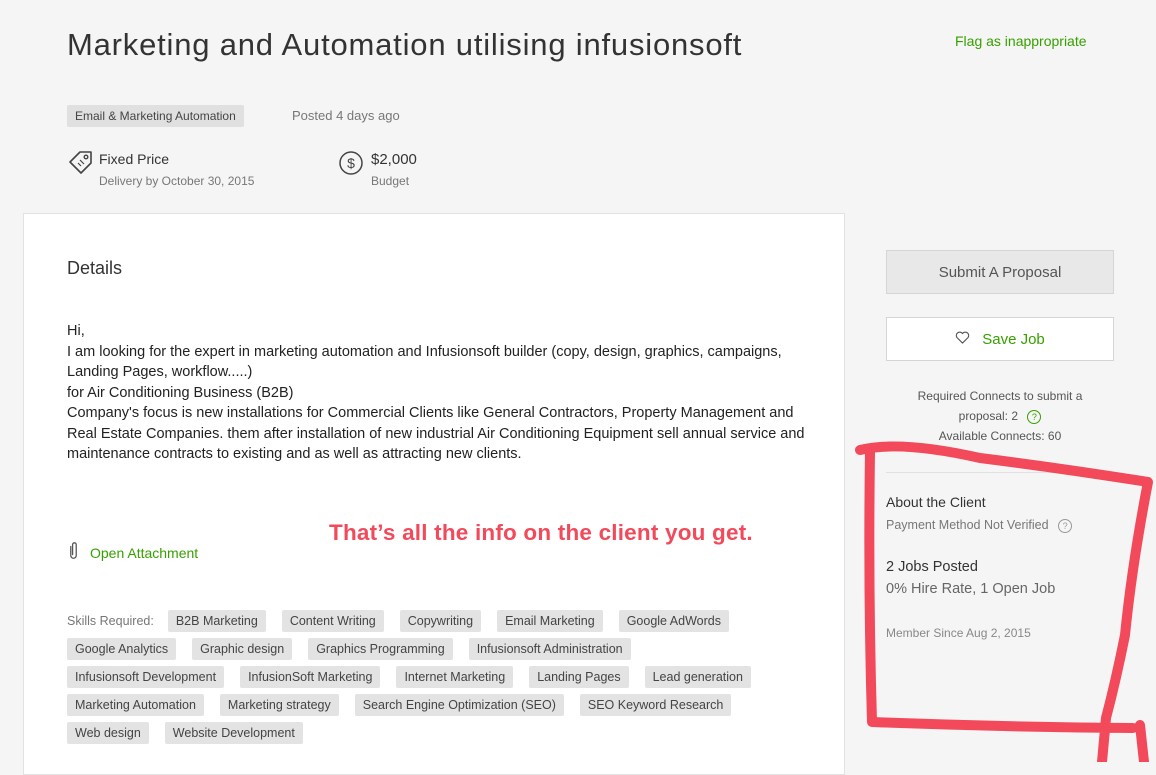  Describe the element at coordinates (346, 115) in the screenshot. I see `posted-time: Posted 4 days ago` at that location.